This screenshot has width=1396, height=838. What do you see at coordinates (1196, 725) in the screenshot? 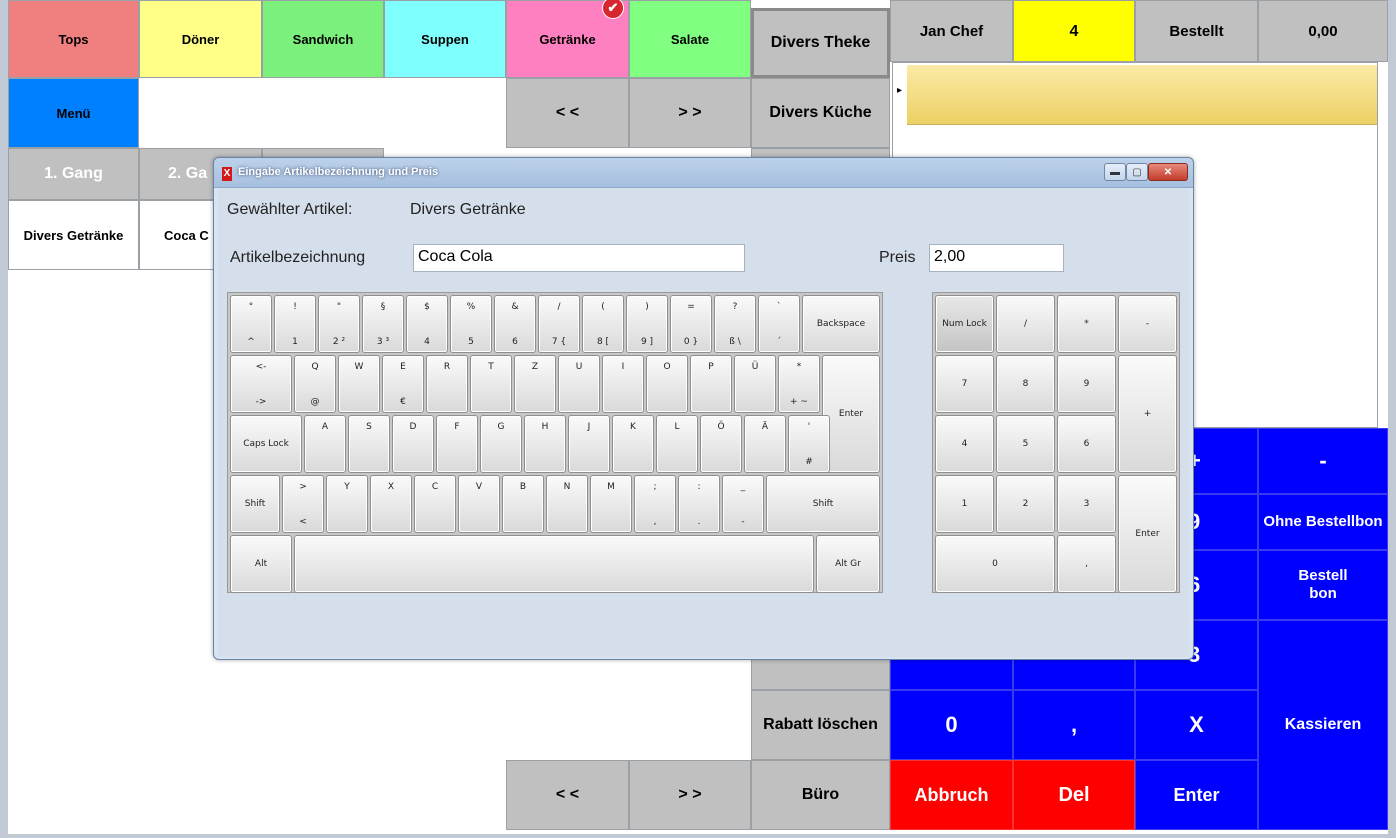
I see `pad-x: X` at bounding box center [1196, 725].